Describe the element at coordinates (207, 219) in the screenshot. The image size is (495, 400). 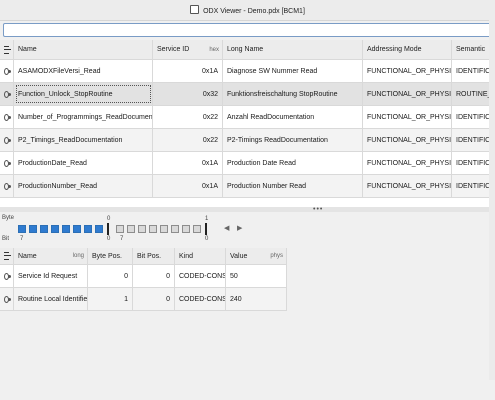
I see `byte-number: 1` at that location.